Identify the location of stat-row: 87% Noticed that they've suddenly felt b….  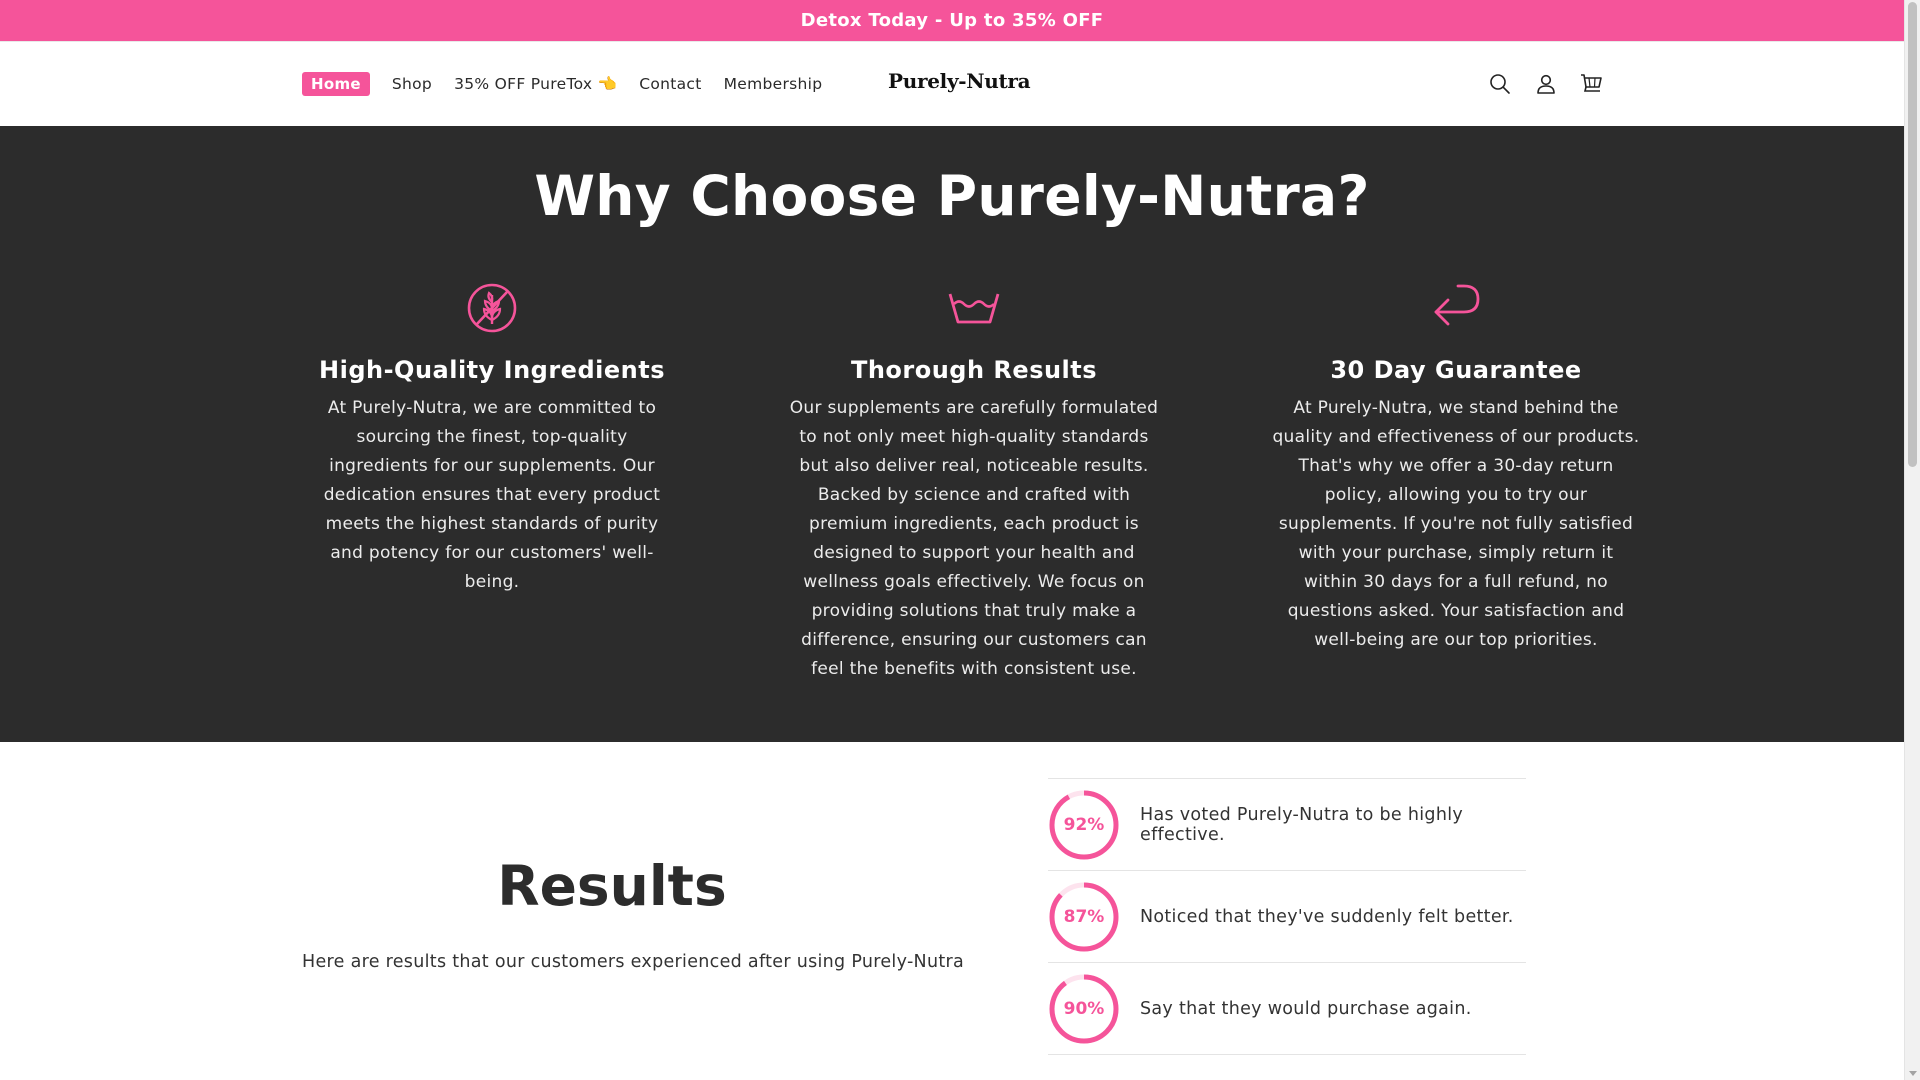
(1287, 917).